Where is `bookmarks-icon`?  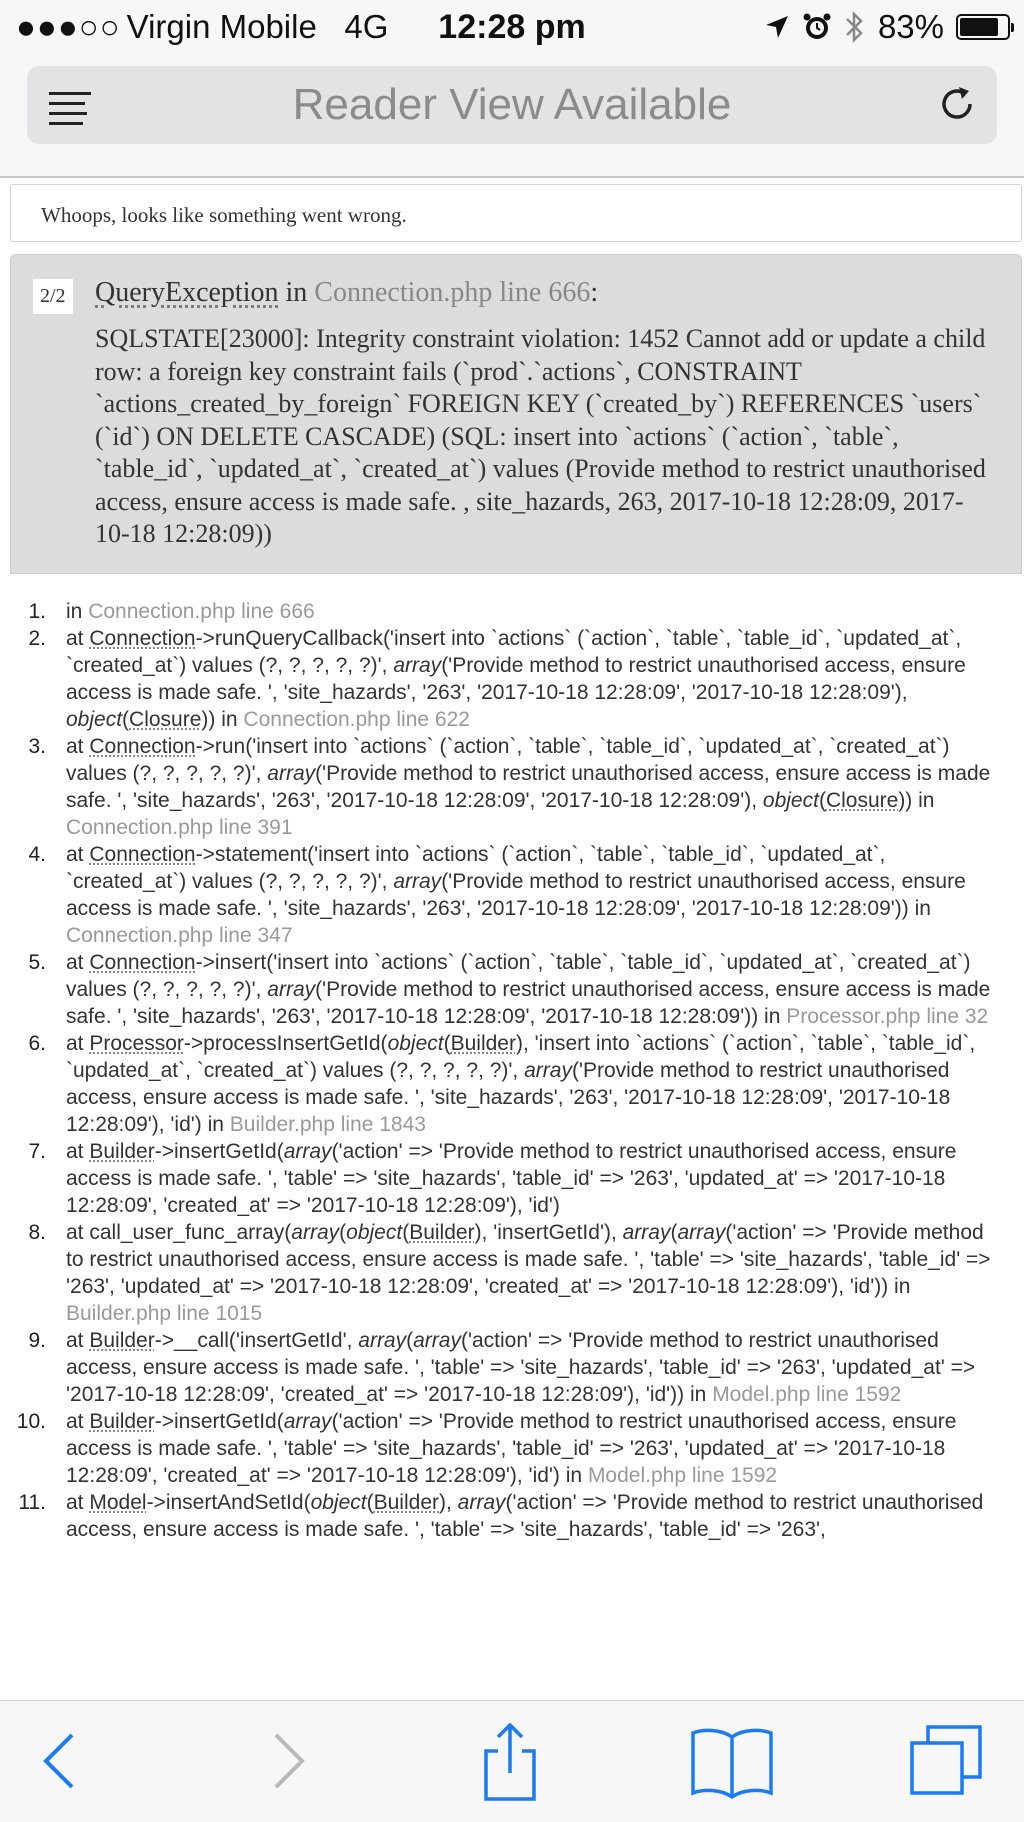
bookmarks-icon is located at coordinates (732, 1761).